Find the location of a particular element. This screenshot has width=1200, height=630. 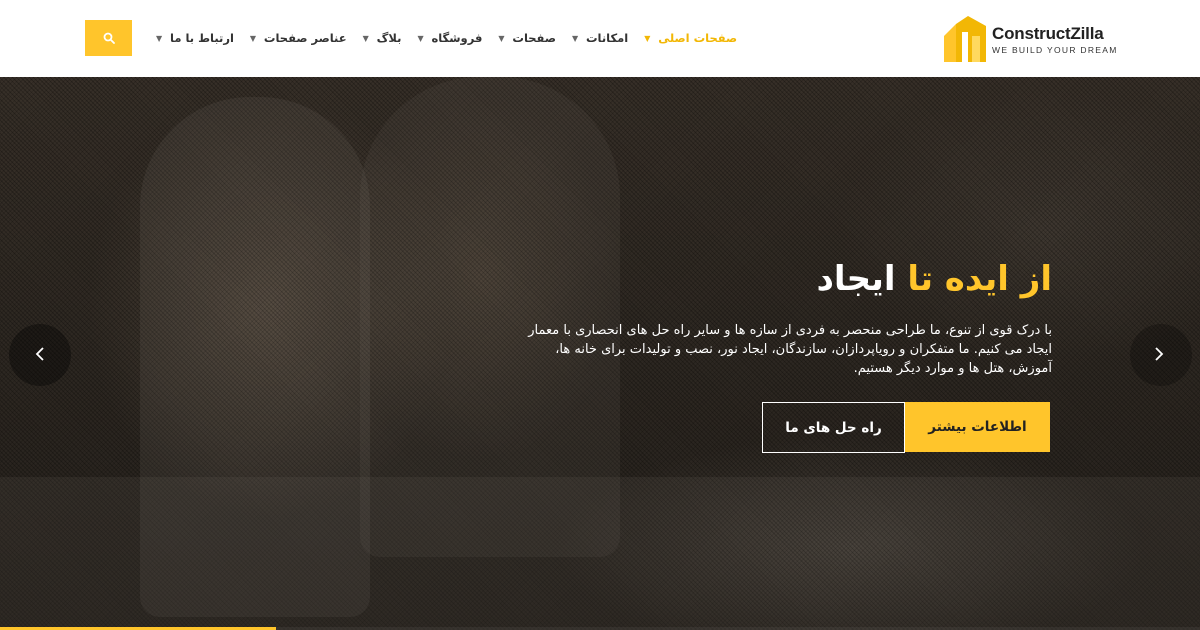

nav-label: صفحات is located at coordinates (534, 38).